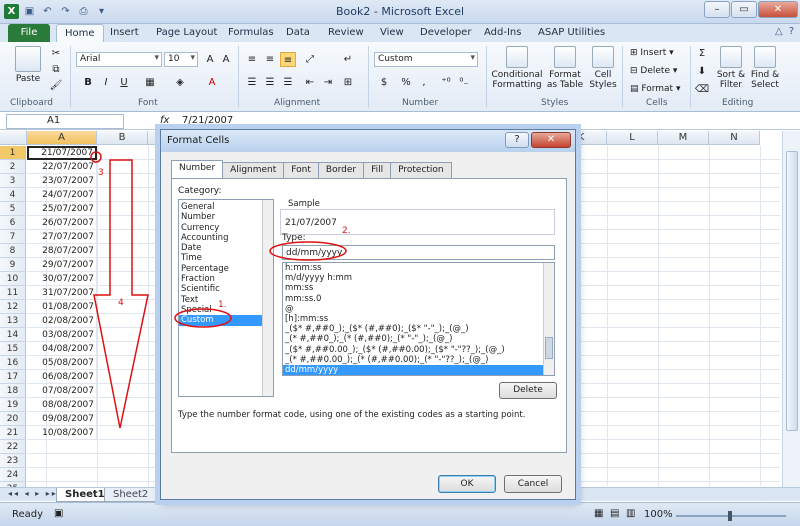  I want to click on increase-indent-icon: ⇥, so click(328, 82).